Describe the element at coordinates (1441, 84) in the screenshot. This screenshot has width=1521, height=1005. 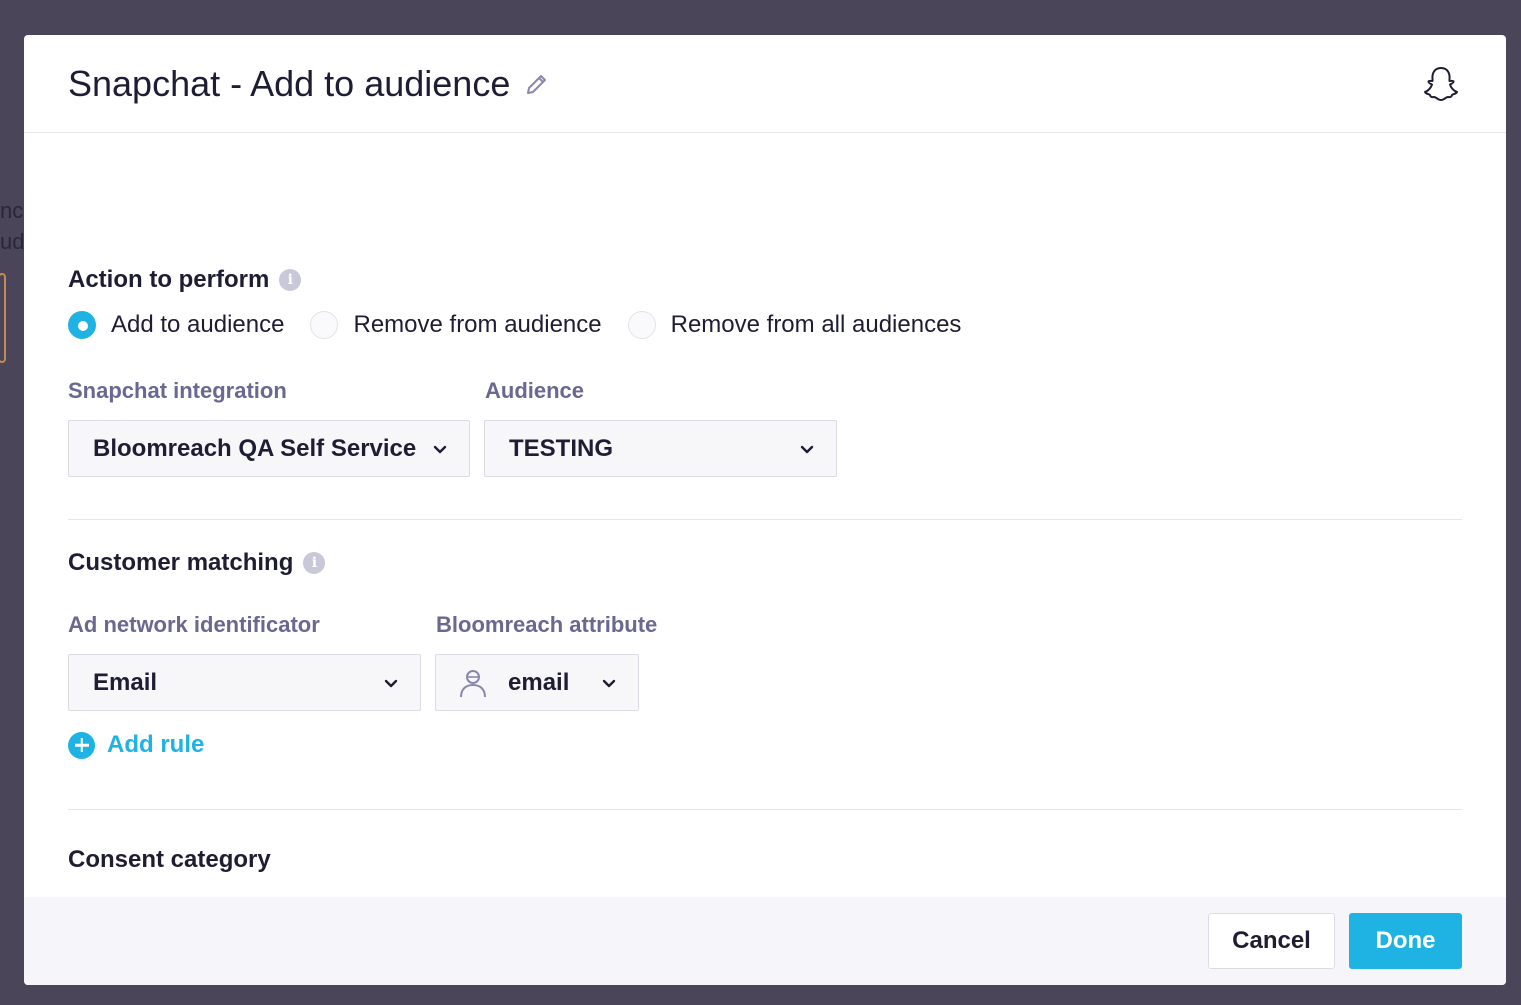
I see `snapchat-ghost-icon` at that location.